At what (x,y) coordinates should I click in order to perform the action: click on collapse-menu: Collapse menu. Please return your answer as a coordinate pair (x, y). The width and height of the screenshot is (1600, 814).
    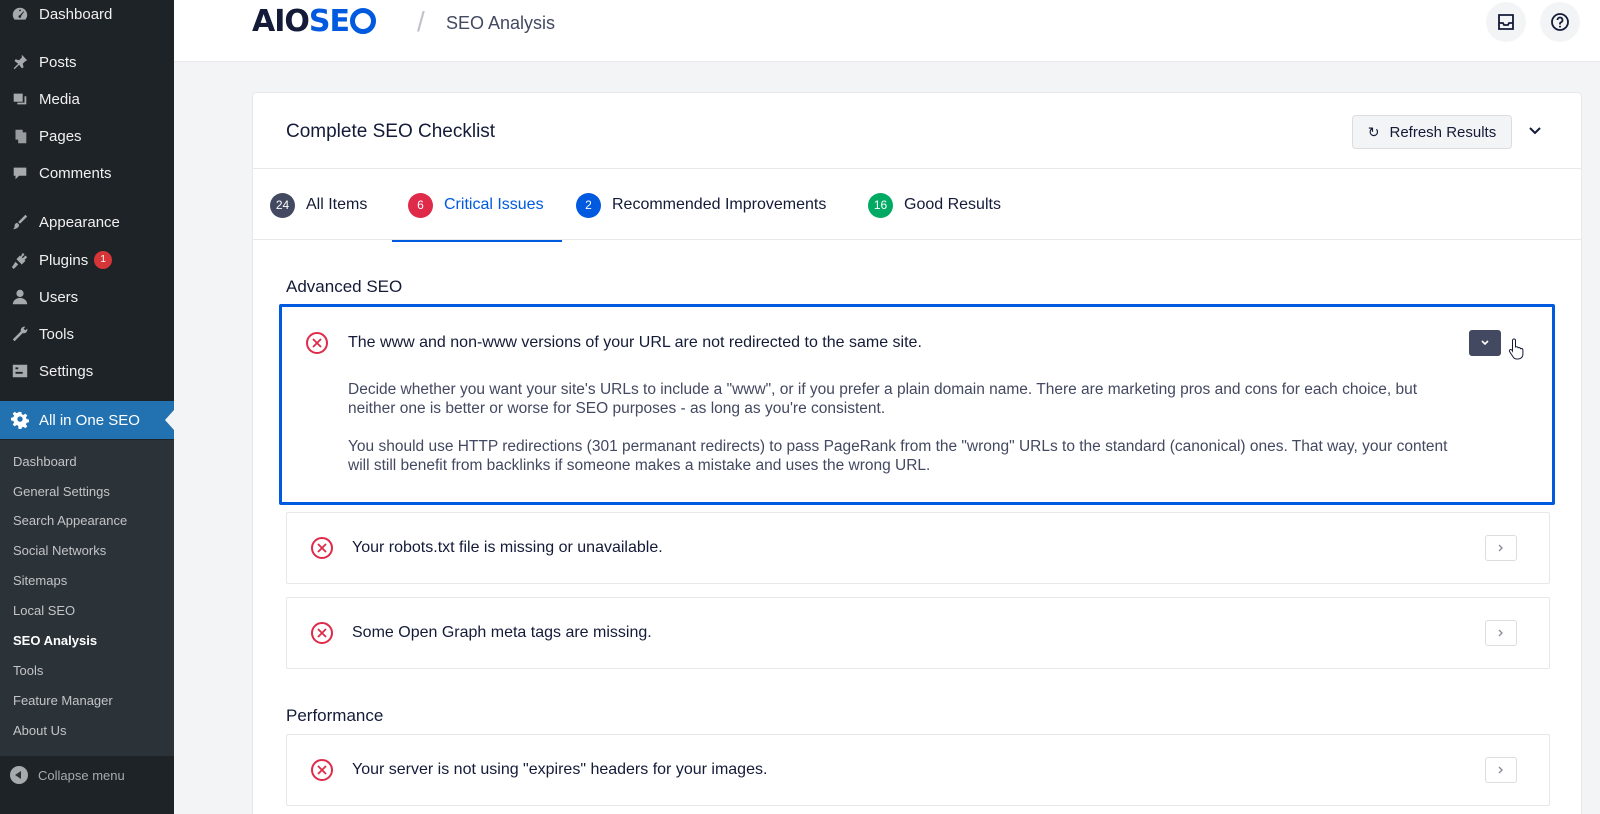
    Looking at the image, I should click on (67, 775).